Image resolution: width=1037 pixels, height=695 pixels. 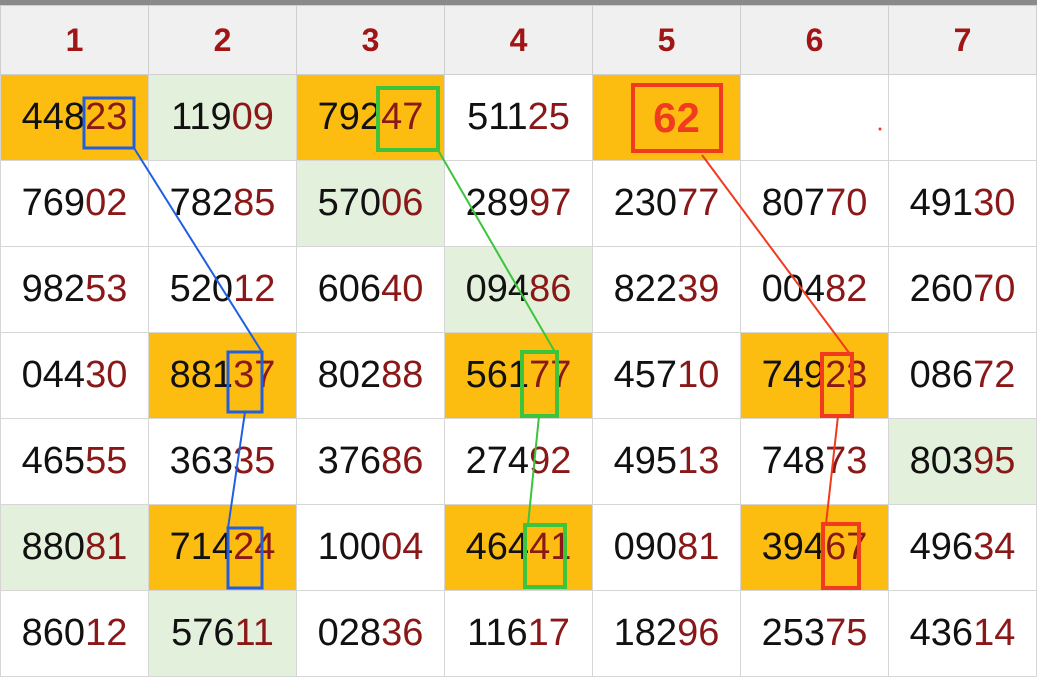 I want to click on grid-cell: 28997, so click(x=518, y=203).